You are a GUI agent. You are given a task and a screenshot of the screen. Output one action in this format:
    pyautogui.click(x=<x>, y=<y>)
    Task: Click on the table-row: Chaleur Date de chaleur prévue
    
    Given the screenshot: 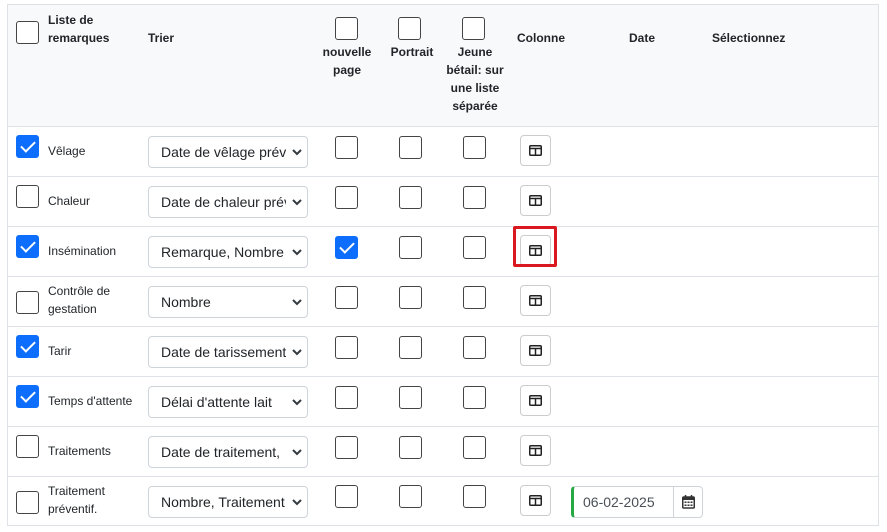 What is the action you would take?
    pyautogui.click(x=443, y=202)
    